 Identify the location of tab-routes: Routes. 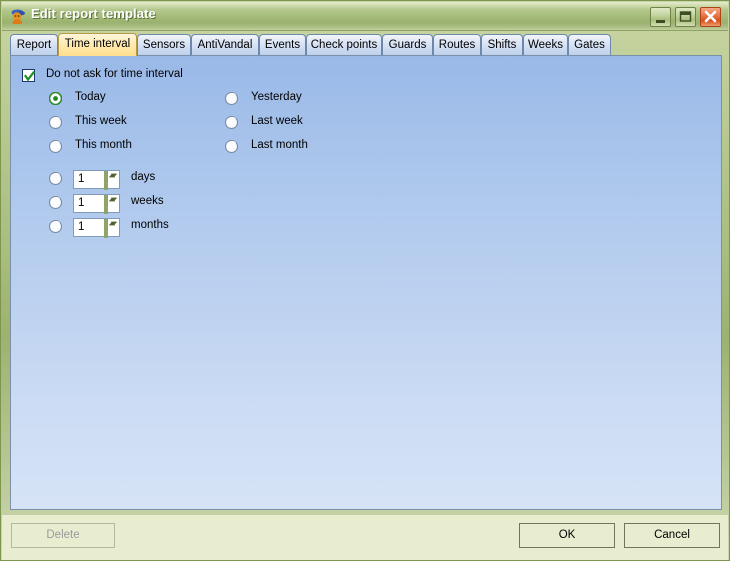
(457, 45).